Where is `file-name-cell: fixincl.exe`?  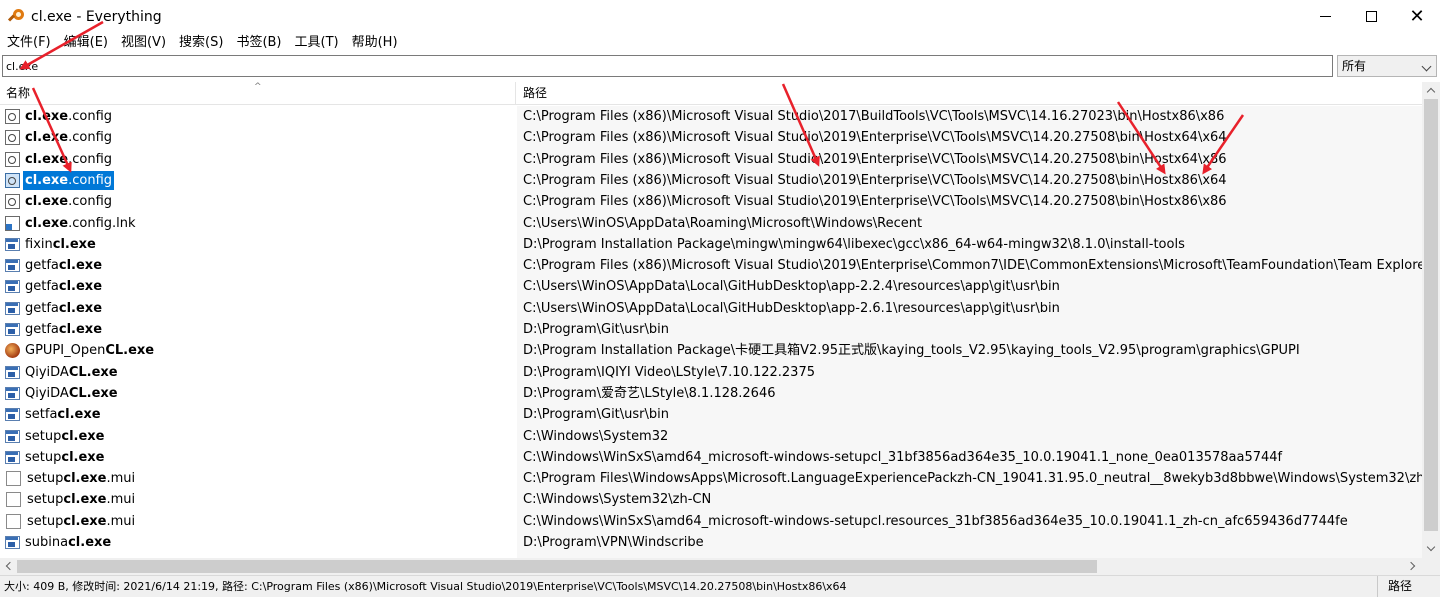
file-name-cell: fixincl.exe is located at coordinates (259, 244).